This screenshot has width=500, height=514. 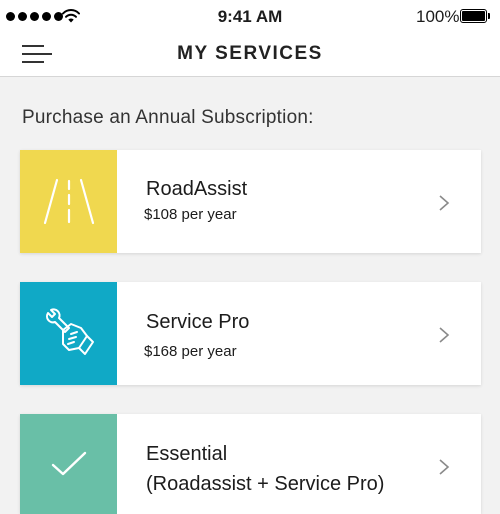 I want to click on service-name: RoadAssist, so click(x=197, y=189).